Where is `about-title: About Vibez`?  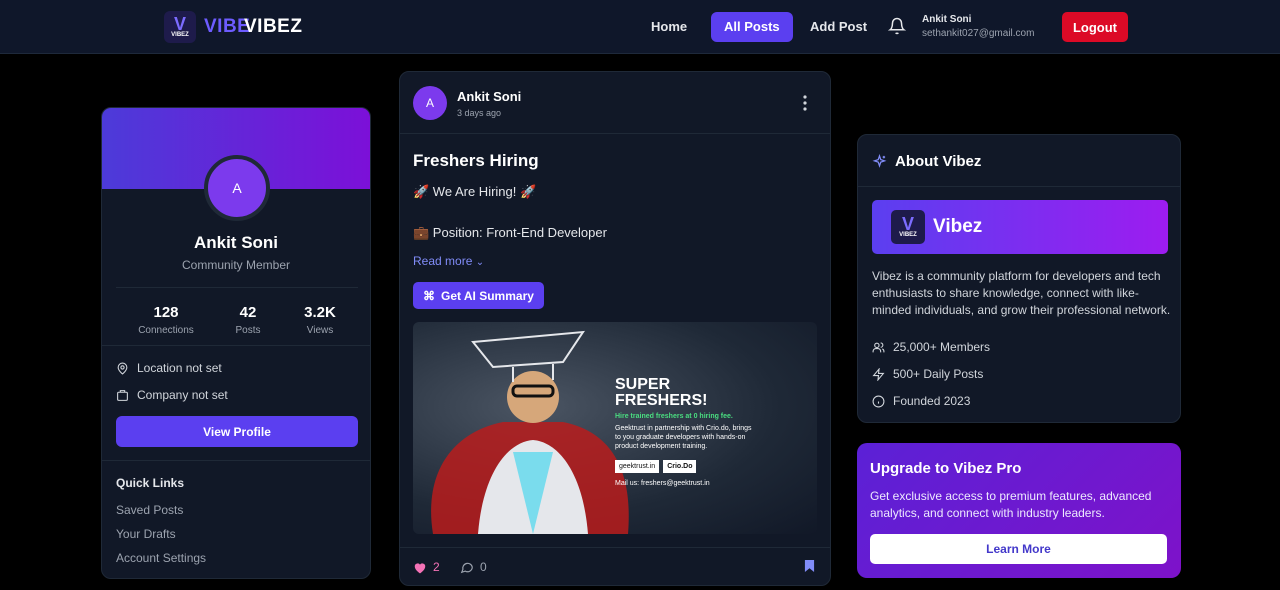 about-title: About Vibez is located at coordinates (926, 161).